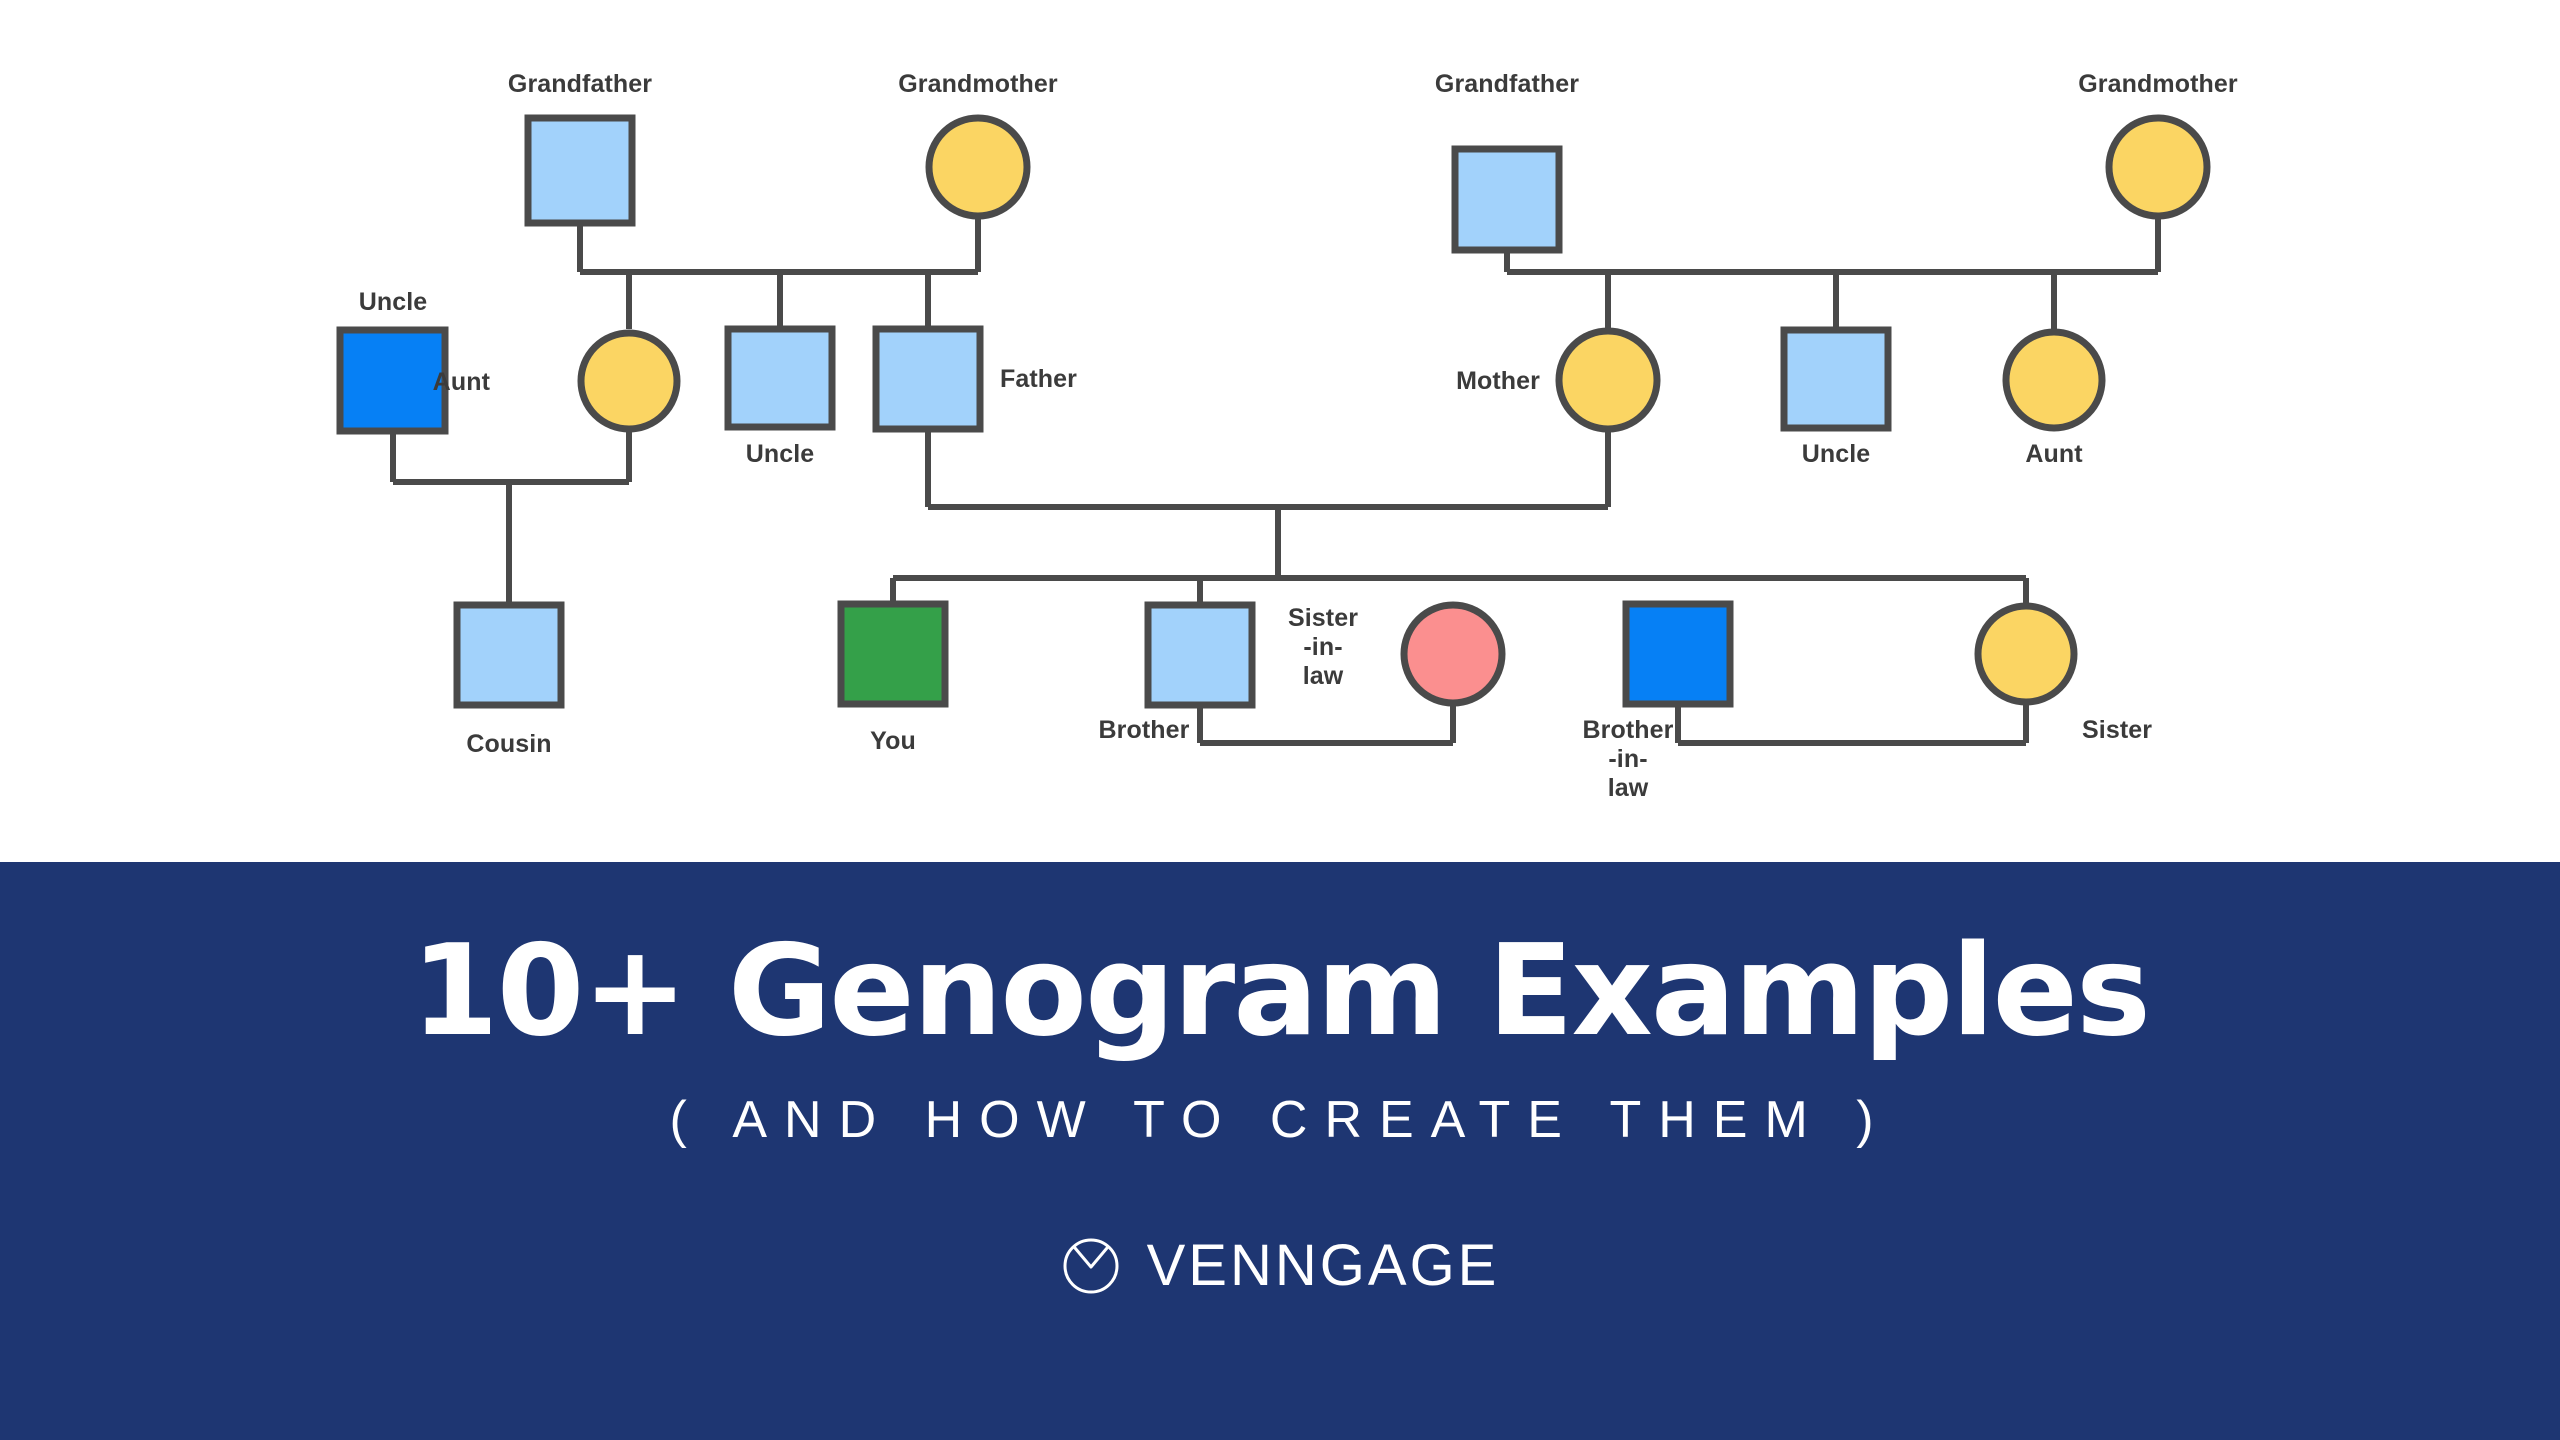 The width and height of the screenshot is (2560, 1440). I want to click on label-pgm: Grandmother, so click(978, 84).